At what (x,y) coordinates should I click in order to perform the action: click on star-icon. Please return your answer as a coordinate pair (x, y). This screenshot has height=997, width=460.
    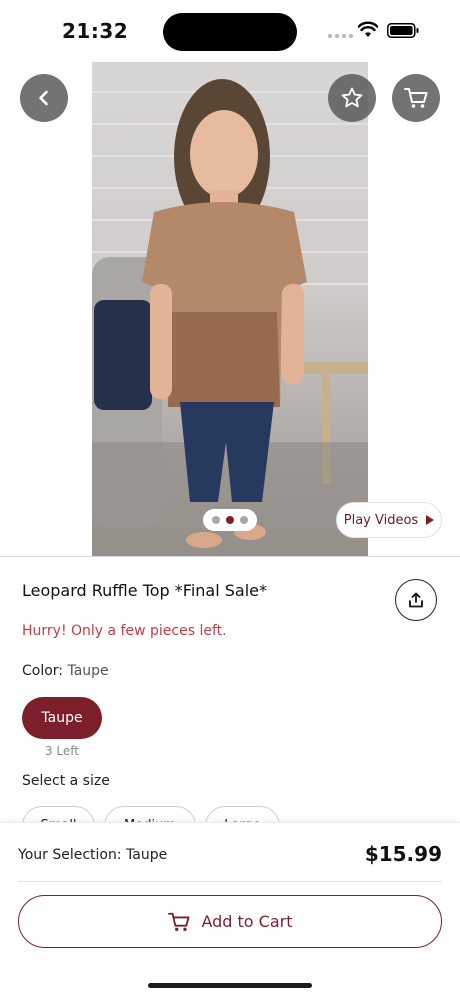
    Looking at the image, I should click on (352, 97).